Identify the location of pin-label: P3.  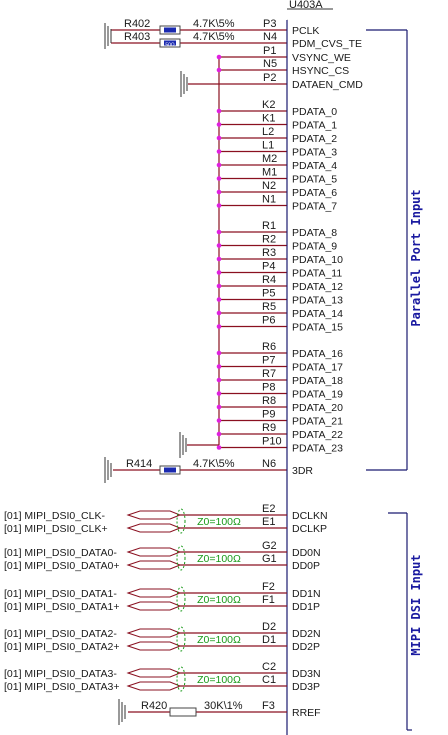
(269, 24).